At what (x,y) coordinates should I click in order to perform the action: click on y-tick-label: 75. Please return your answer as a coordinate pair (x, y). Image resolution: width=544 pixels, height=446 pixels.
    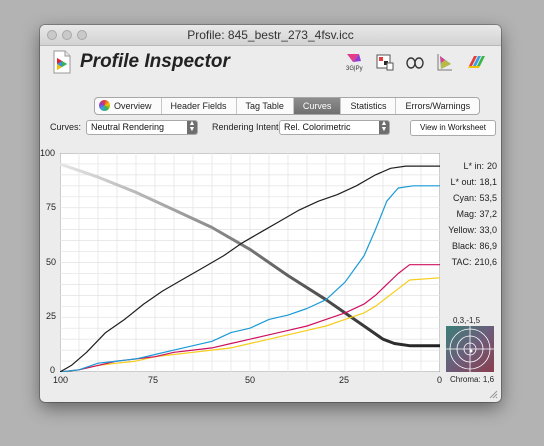
    Looking at the image, I should click on (51, 207).